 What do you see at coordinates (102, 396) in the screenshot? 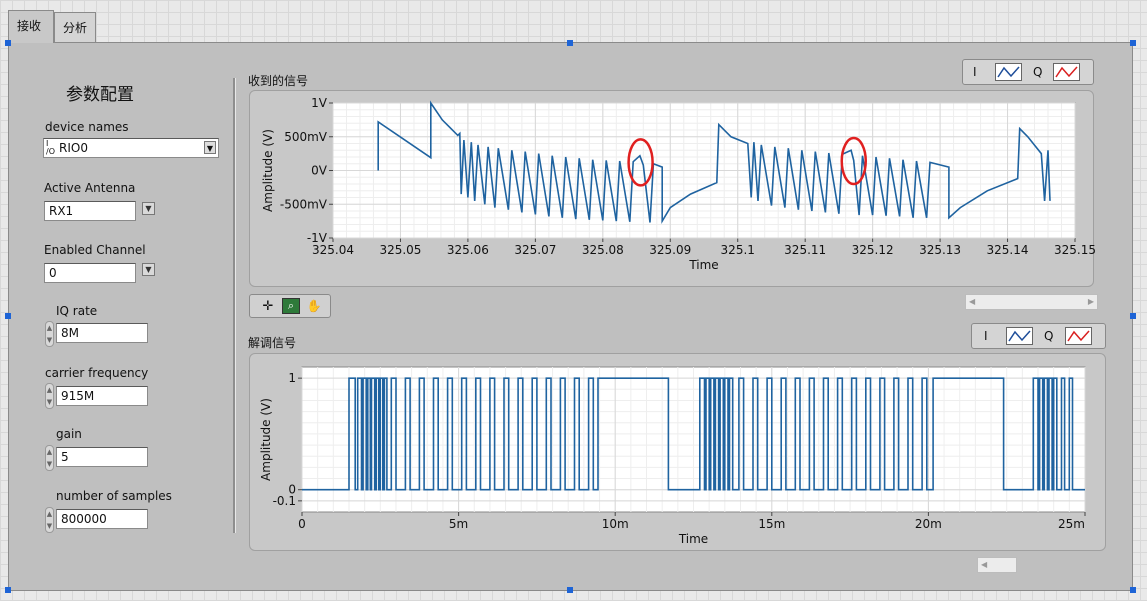
I see `carrier-frequency-field: 915M` at bounding box center [102, 396].